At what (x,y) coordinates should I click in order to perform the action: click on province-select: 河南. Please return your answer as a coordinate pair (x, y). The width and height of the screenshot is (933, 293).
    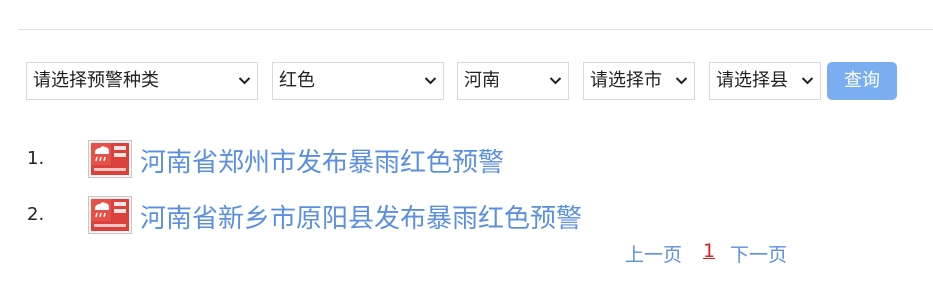
    Looking at the image, I should click on (513, 81).